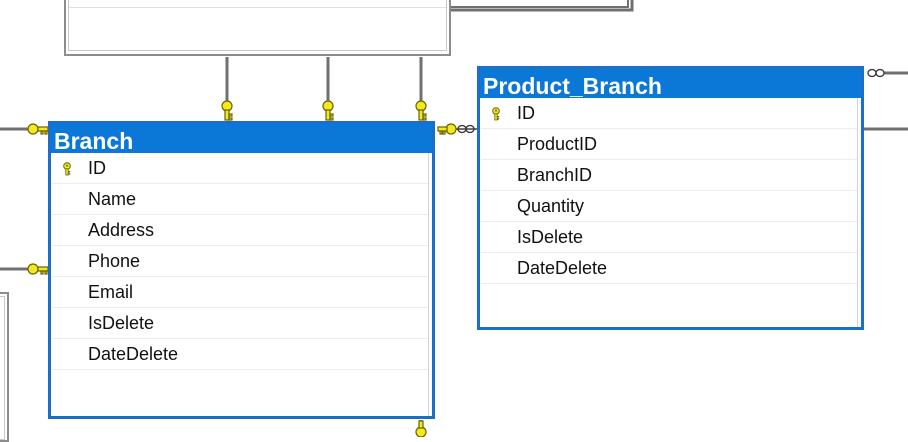  I want to click on table-column-row: Name, so click(240, 199).